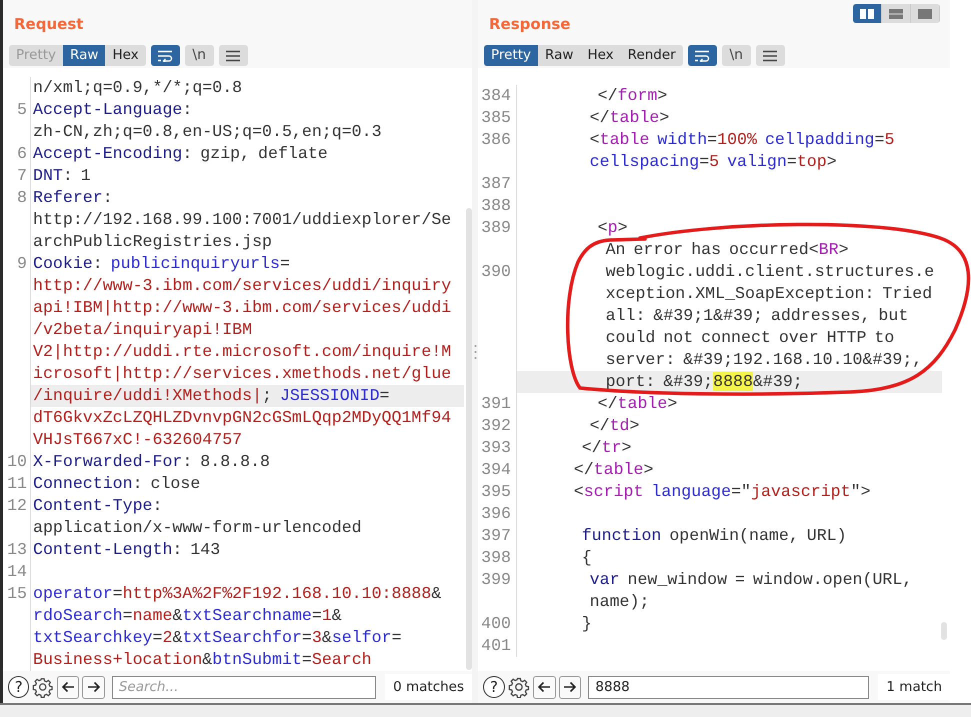  I want to click on line-number: 398, so click(497, 558).